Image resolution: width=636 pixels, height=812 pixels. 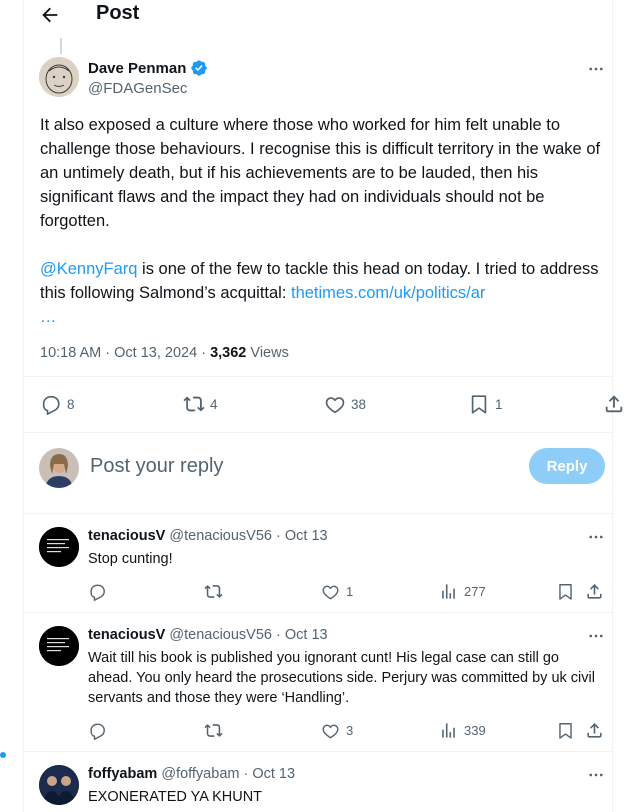 I want to click on author-avatar-sketch-icon, so click(x=59, y=77).